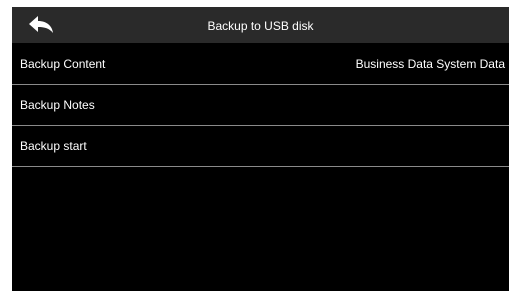 The height and width of the screenshot is (291, 509). I want to click on menu-item-label: Backup start, so click(53, 146).